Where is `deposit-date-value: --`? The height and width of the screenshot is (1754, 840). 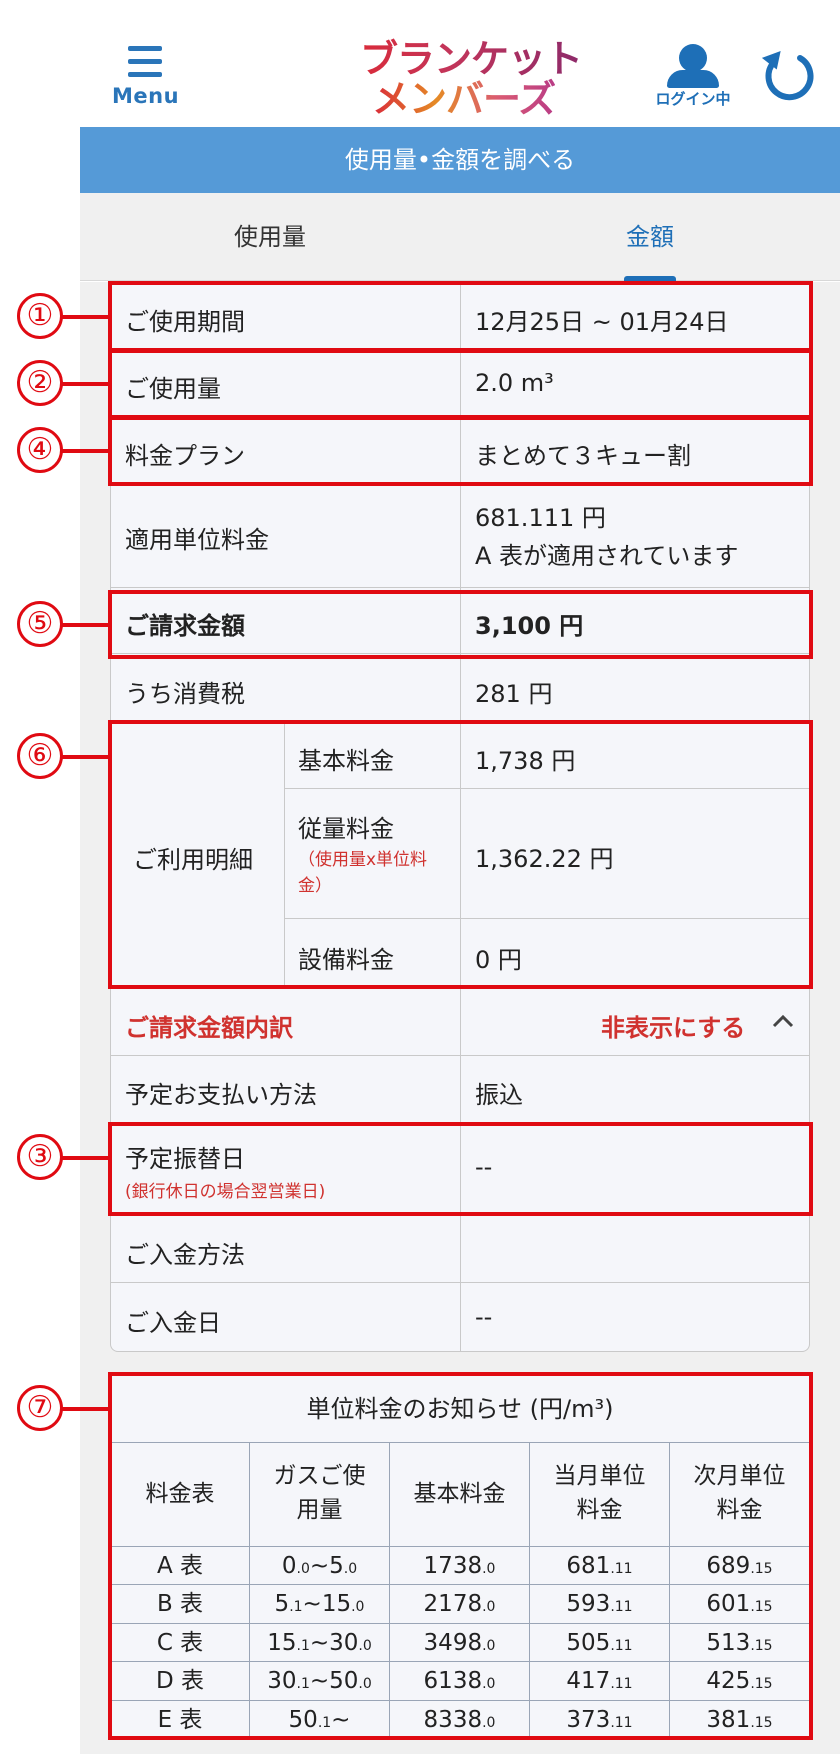
deposit-date-value: -- is located at coordinates (484, 1317).